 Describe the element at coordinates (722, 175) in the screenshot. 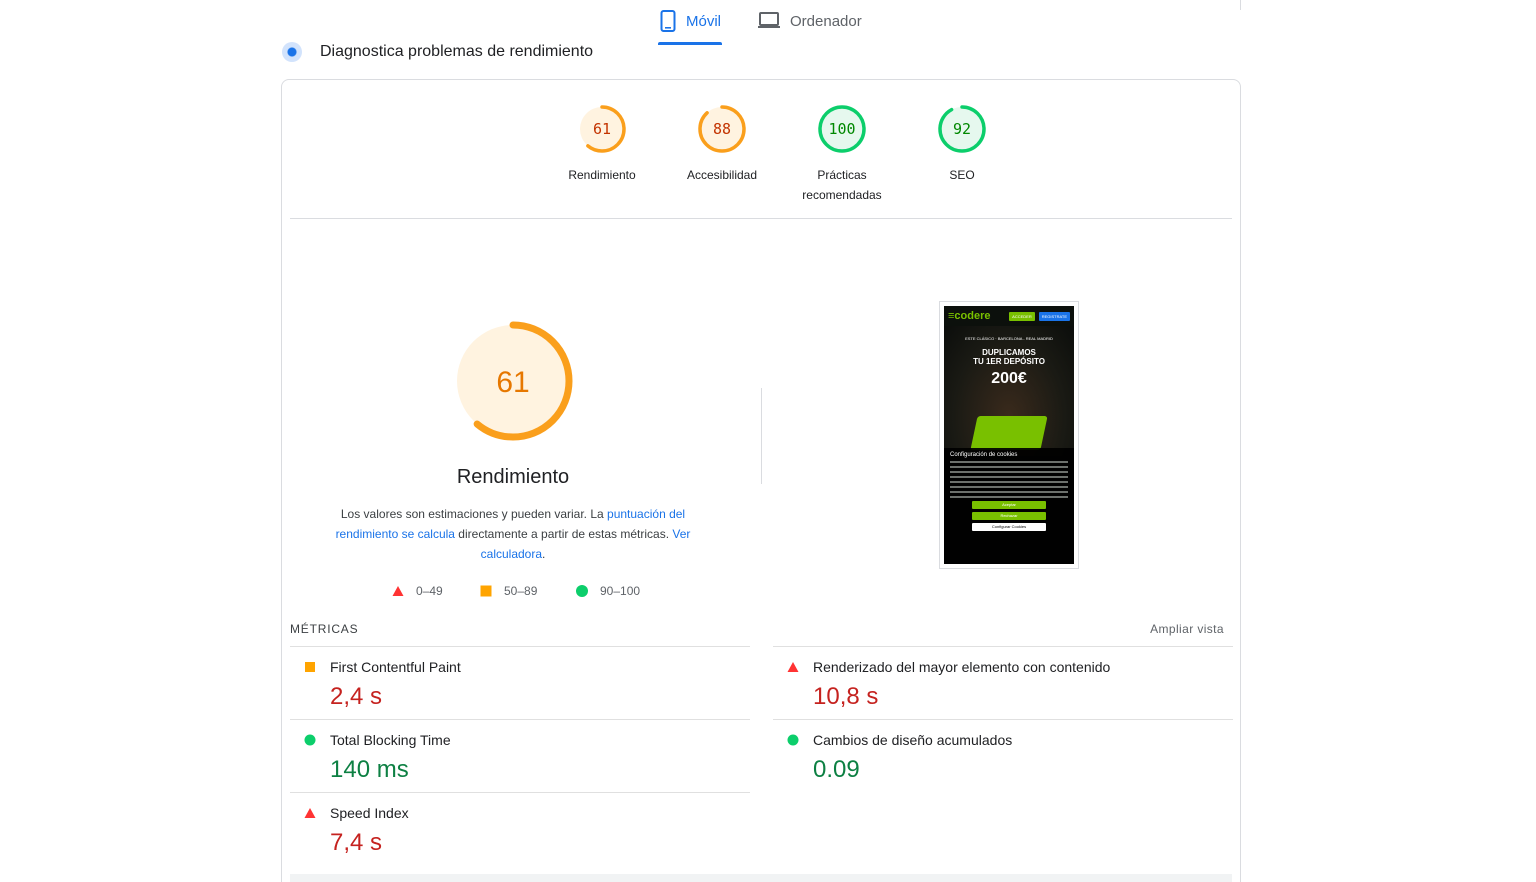

I see `gauge-label: Accesibilidad` at that location.